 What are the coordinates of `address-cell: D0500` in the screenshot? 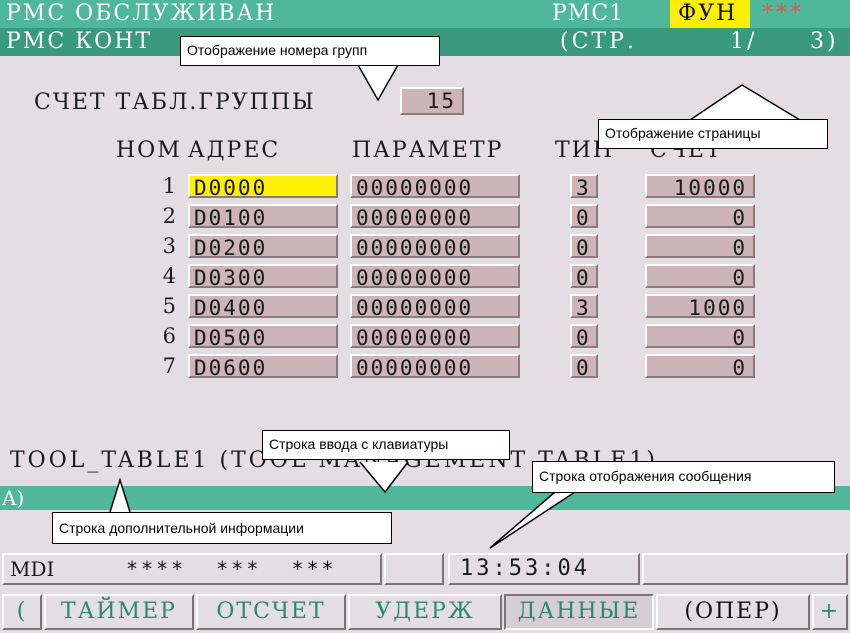 It's located at (263, 337).